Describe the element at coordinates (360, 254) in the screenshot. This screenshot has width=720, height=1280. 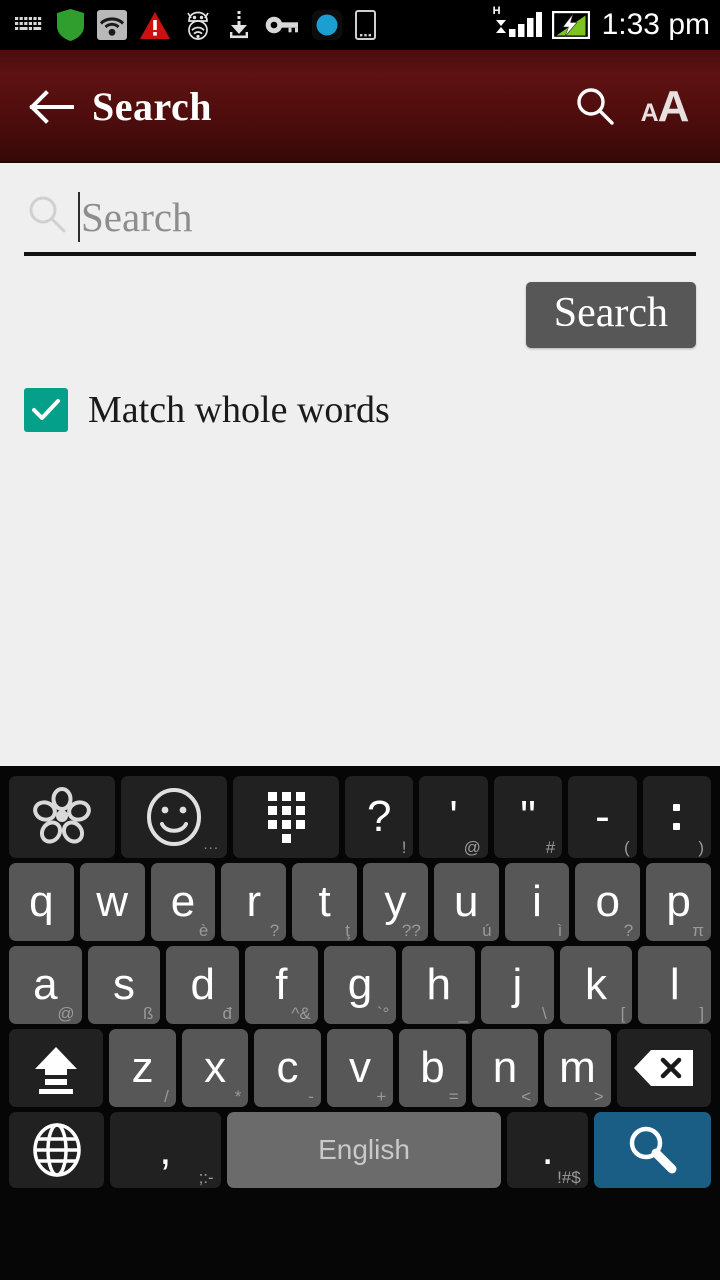
I see `search-input-underline` at that location.